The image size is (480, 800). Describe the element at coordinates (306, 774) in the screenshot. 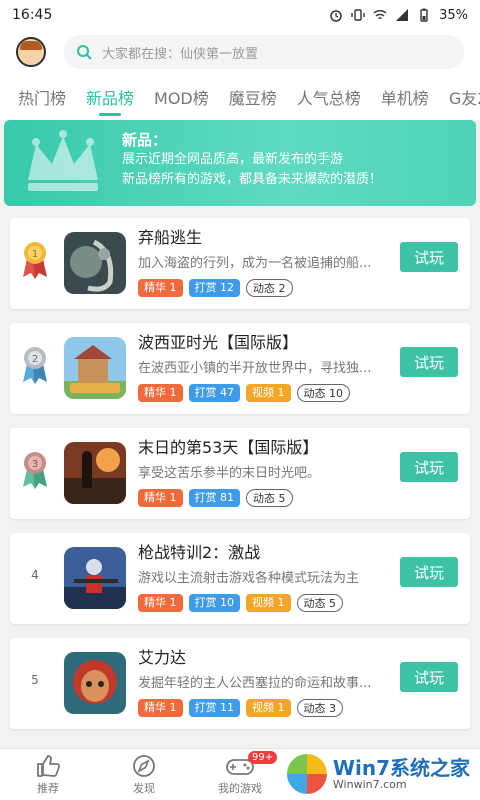

I see `windows-logo-icon` at that location.